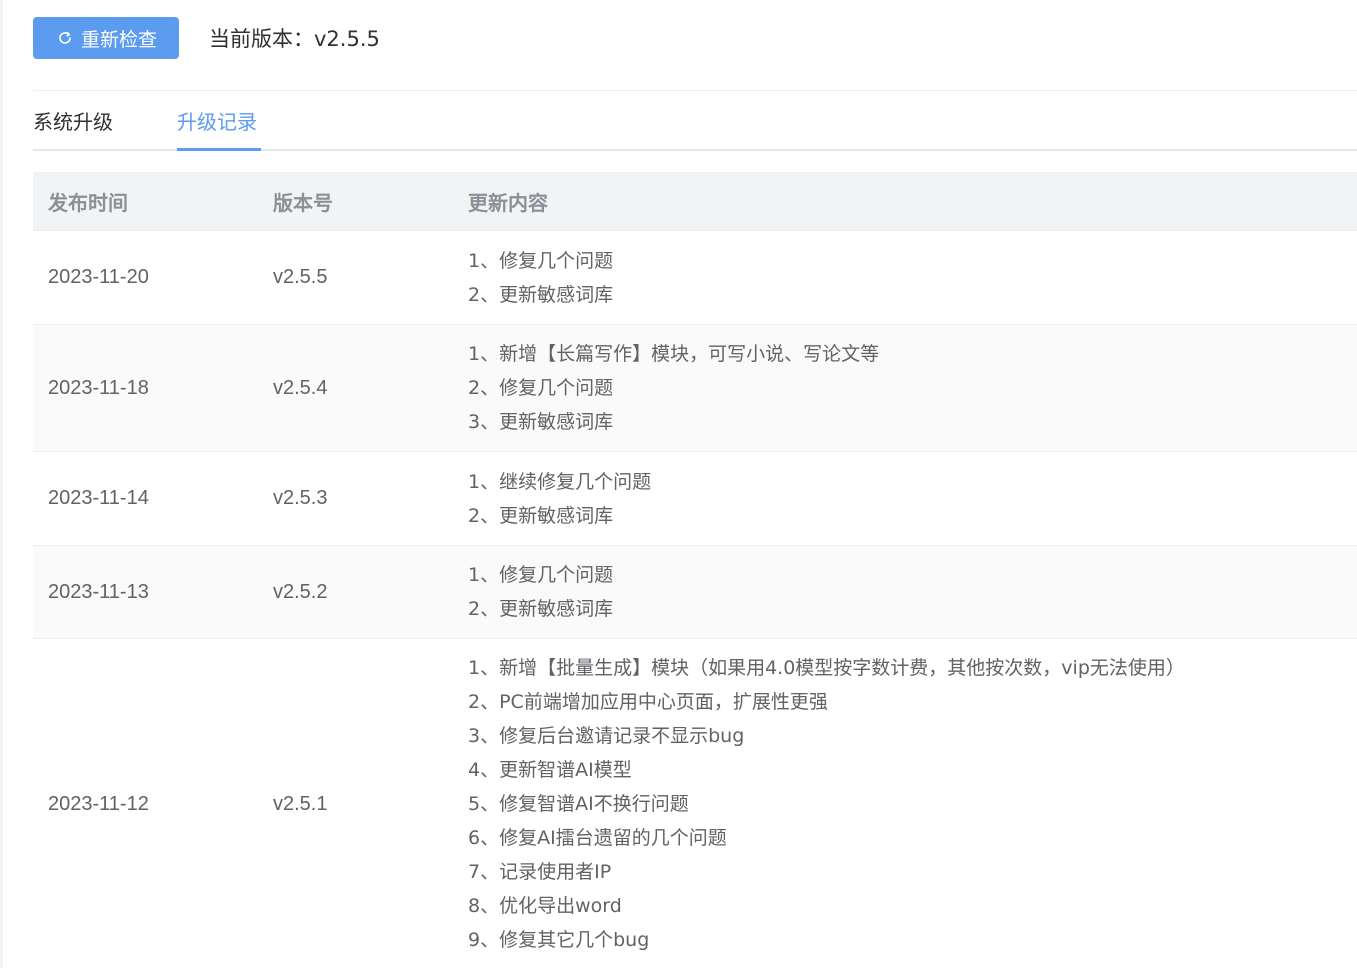  What do you see at coordinates (355, 388) in the screenshot?
I see `version-number-cell: v2.5.4` at bounding box center [355, 388].